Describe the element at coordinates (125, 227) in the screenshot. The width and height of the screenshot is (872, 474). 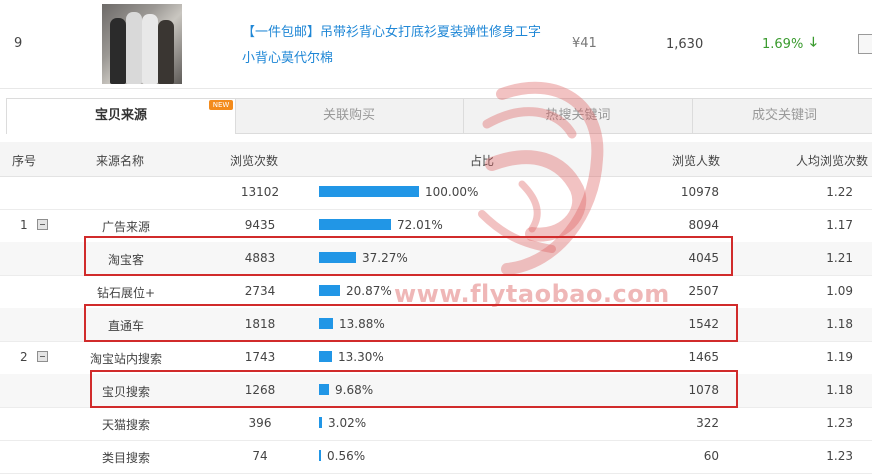
I see `row-source-name: 广告来源` at that location.